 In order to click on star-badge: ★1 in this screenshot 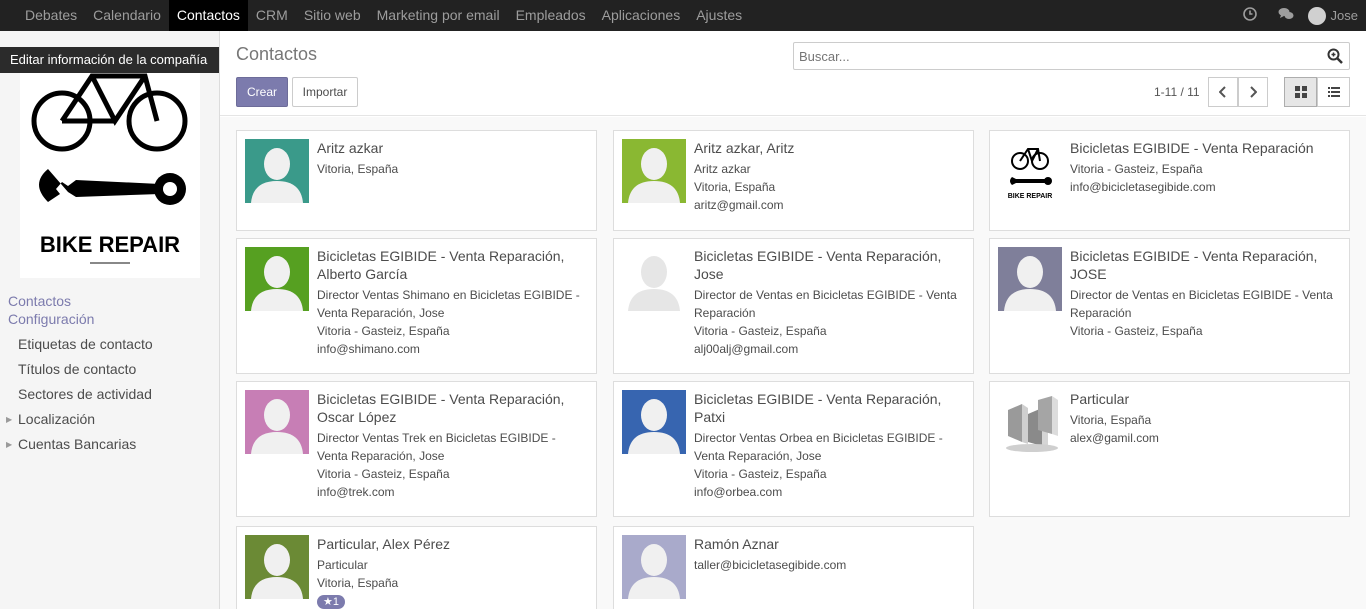, I will do `click(331, 602)`.